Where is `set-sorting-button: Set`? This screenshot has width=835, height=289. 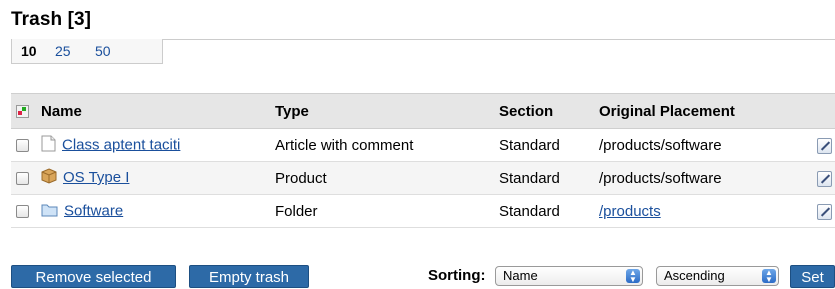
set-sorting-button: Set is located at coordinates (812, 276).